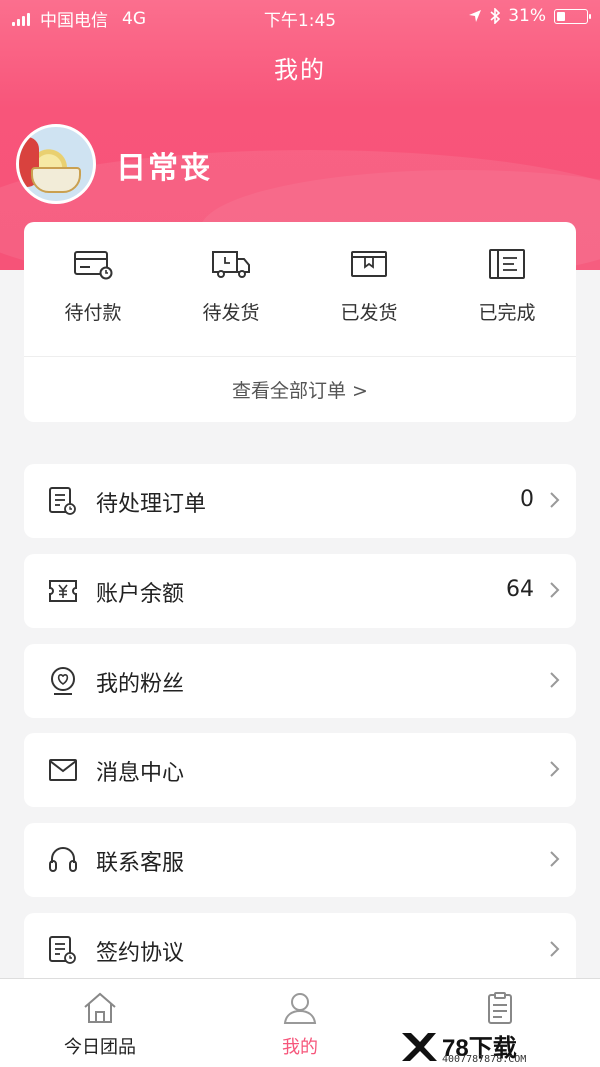 The width and height of the screenshot is (600, 1067). Describe the element at coordinates (520, 589) in the screenshot. I see `balance-value: 64` at that location.